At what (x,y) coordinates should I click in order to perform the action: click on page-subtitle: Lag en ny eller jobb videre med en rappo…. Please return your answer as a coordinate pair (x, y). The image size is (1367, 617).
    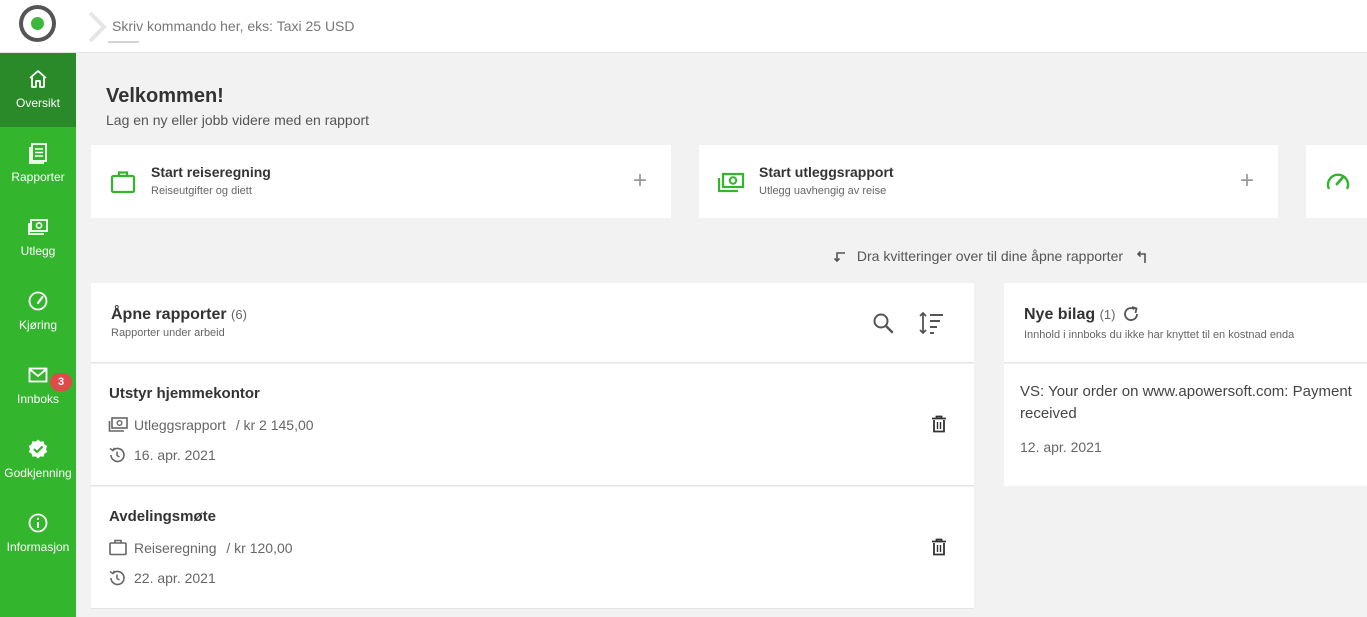
    Looking at the image, I should click on (238, 120).